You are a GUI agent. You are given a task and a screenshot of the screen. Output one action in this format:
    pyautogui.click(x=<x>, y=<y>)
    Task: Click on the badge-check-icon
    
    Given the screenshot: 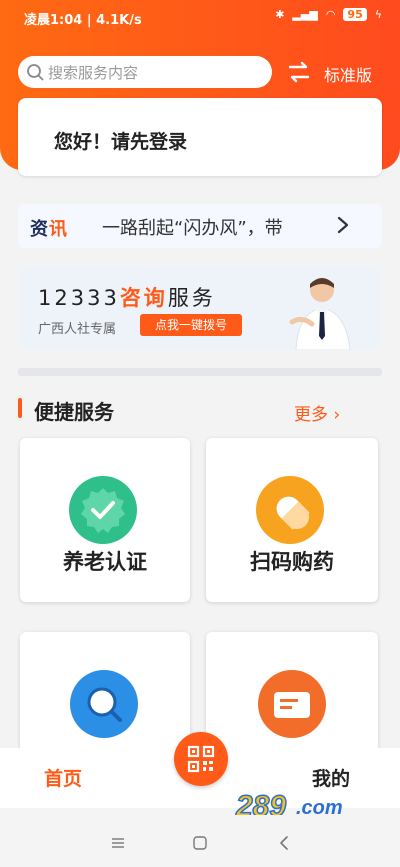 What is the action you would take?
    pyautogui.click(x=103, y=510)
    